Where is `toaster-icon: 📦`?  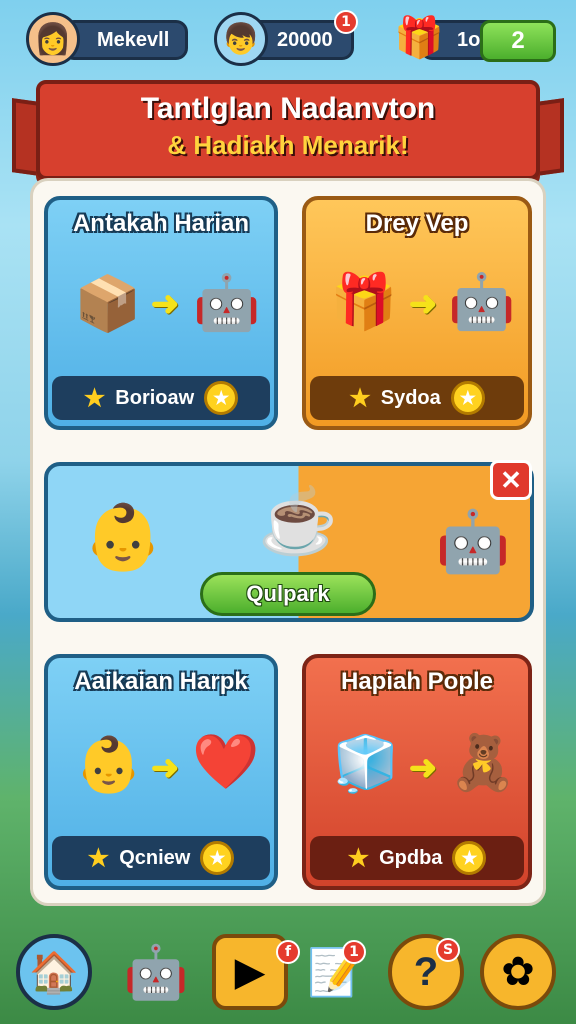 toaster-icon: 📦 is located at coordinates (108, 303).